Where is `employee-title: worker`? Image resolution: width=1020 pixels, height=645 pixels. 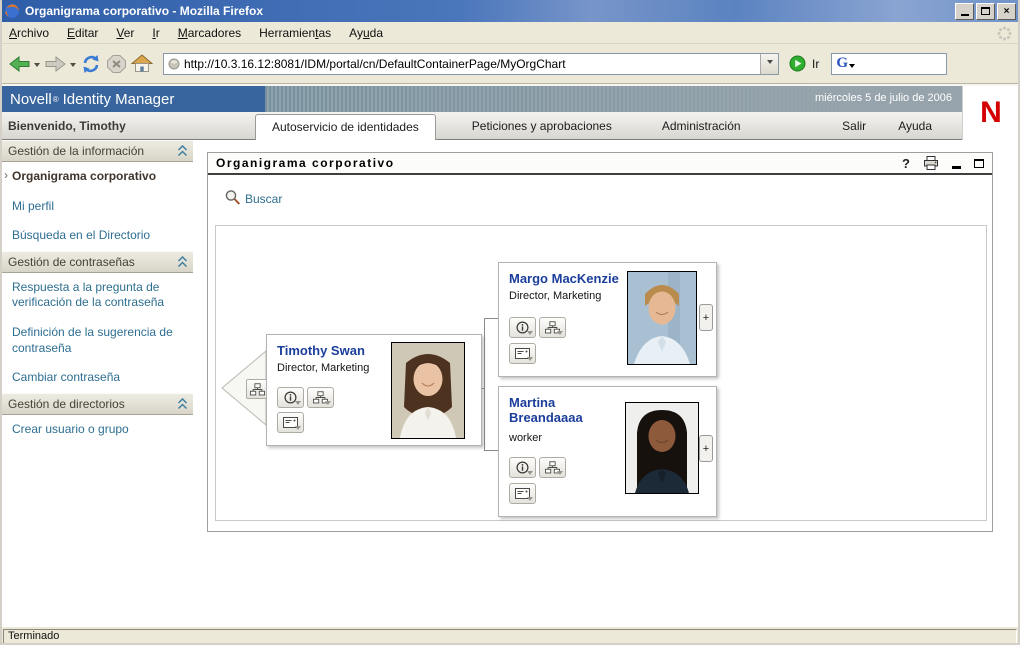 employee-title: worker is located at coordinates (526, 438).